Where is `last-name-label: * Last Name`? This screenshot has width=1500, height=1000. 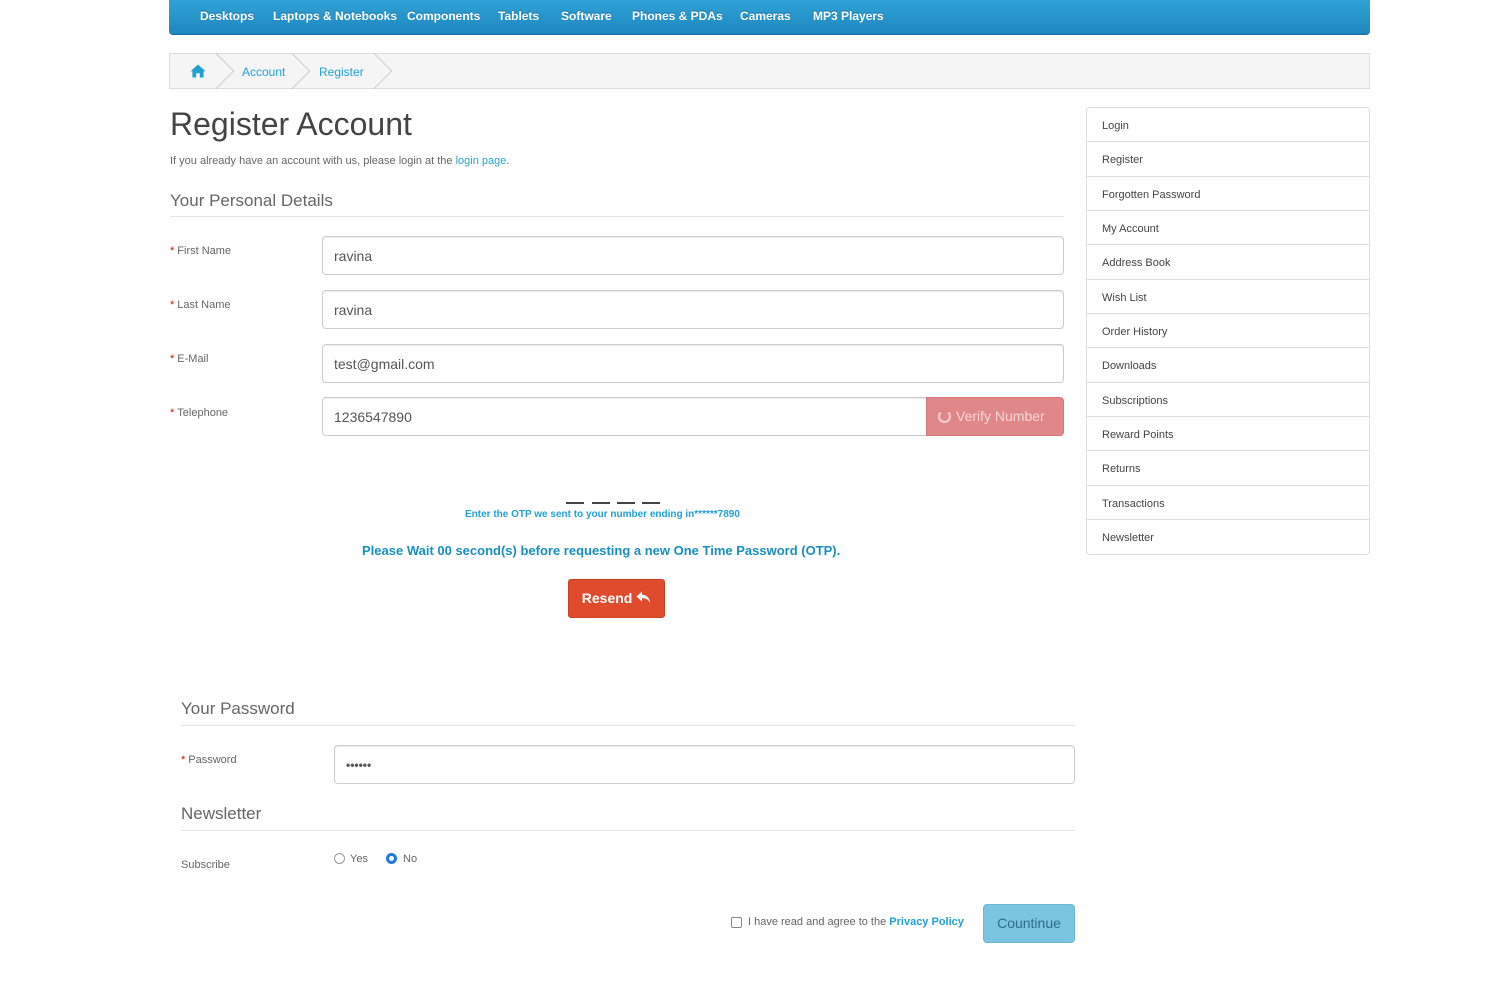
last-name-label: * Last Name is located at coordinates (200, 305).